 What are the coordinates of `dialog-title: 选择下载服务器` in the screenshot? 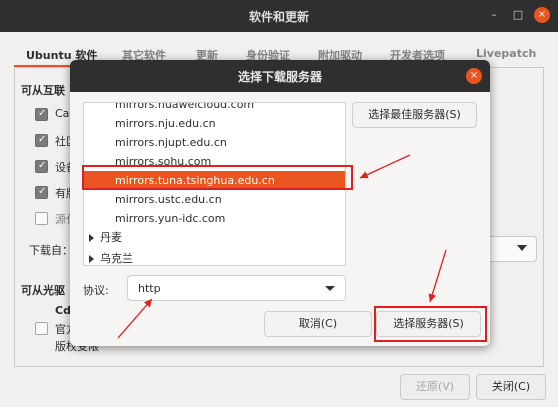 It's located at (279, 77).